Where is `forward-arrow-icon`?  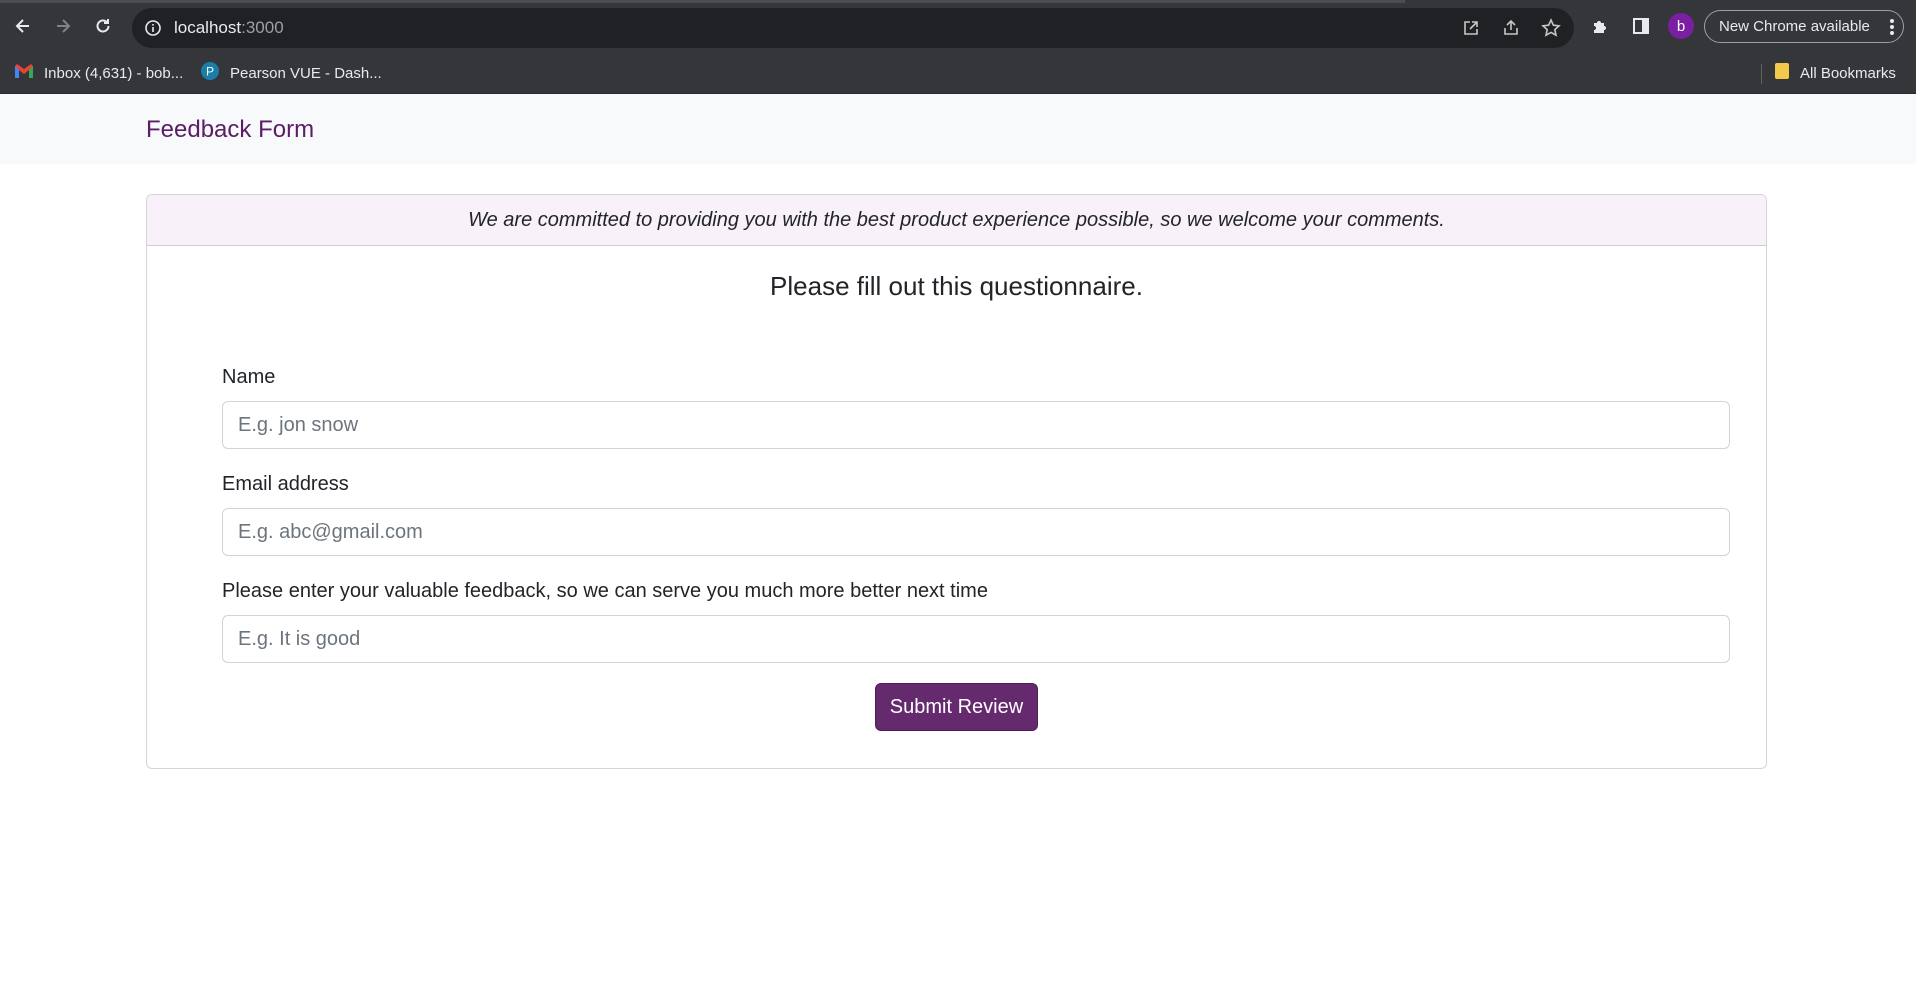 forward-arrow-icon is located at coordinates (64, 26).